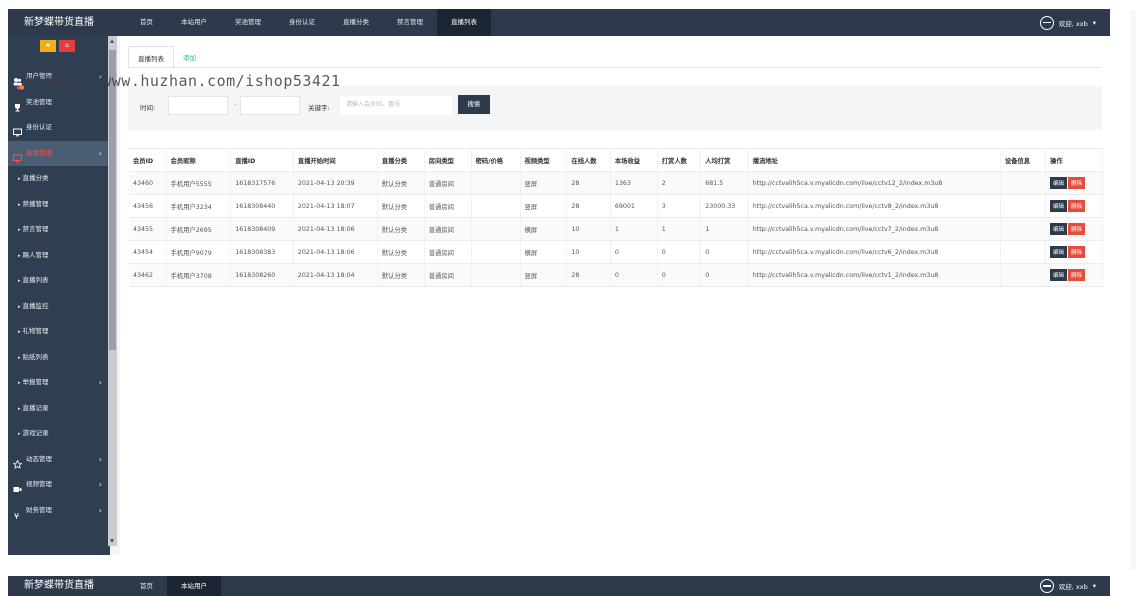 The image size is (1147, 596). Describe the element at coordinates (1067, 586) in the screenshot. I see `user-menu-2: 欢迎, xxb ▾` at that location.